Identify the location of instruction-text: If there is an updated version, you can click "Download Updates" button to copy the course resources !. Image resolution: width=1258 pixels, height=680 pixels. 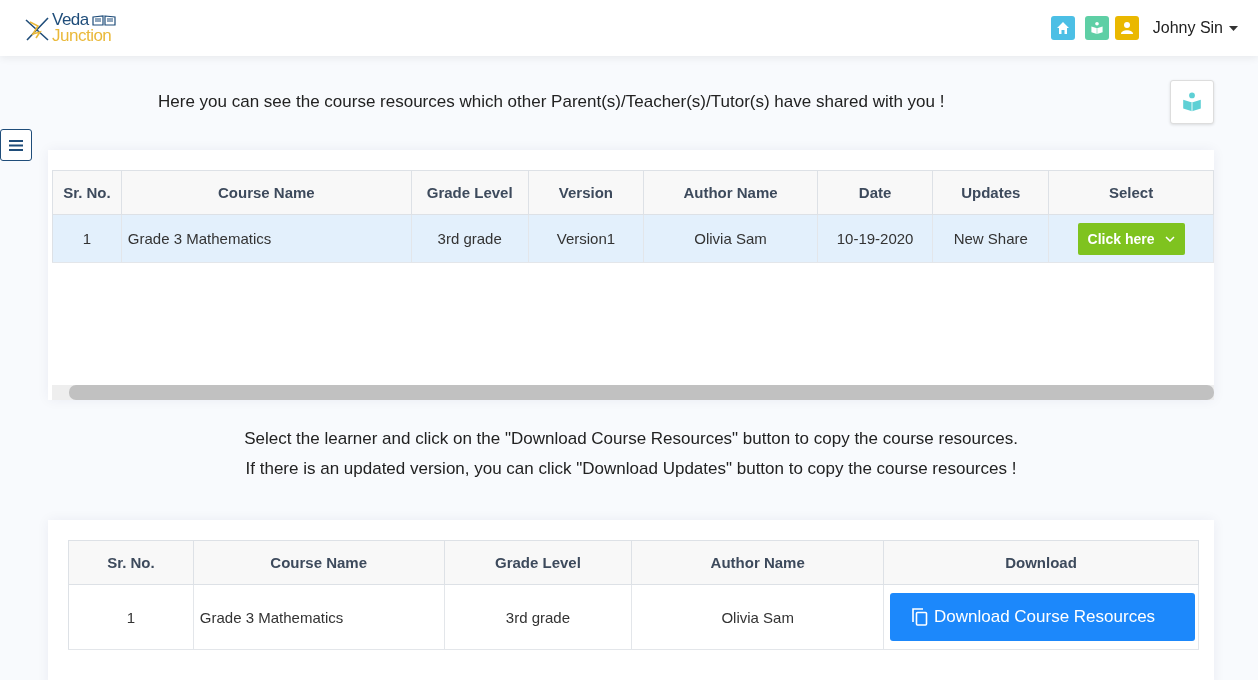
(631, 469).